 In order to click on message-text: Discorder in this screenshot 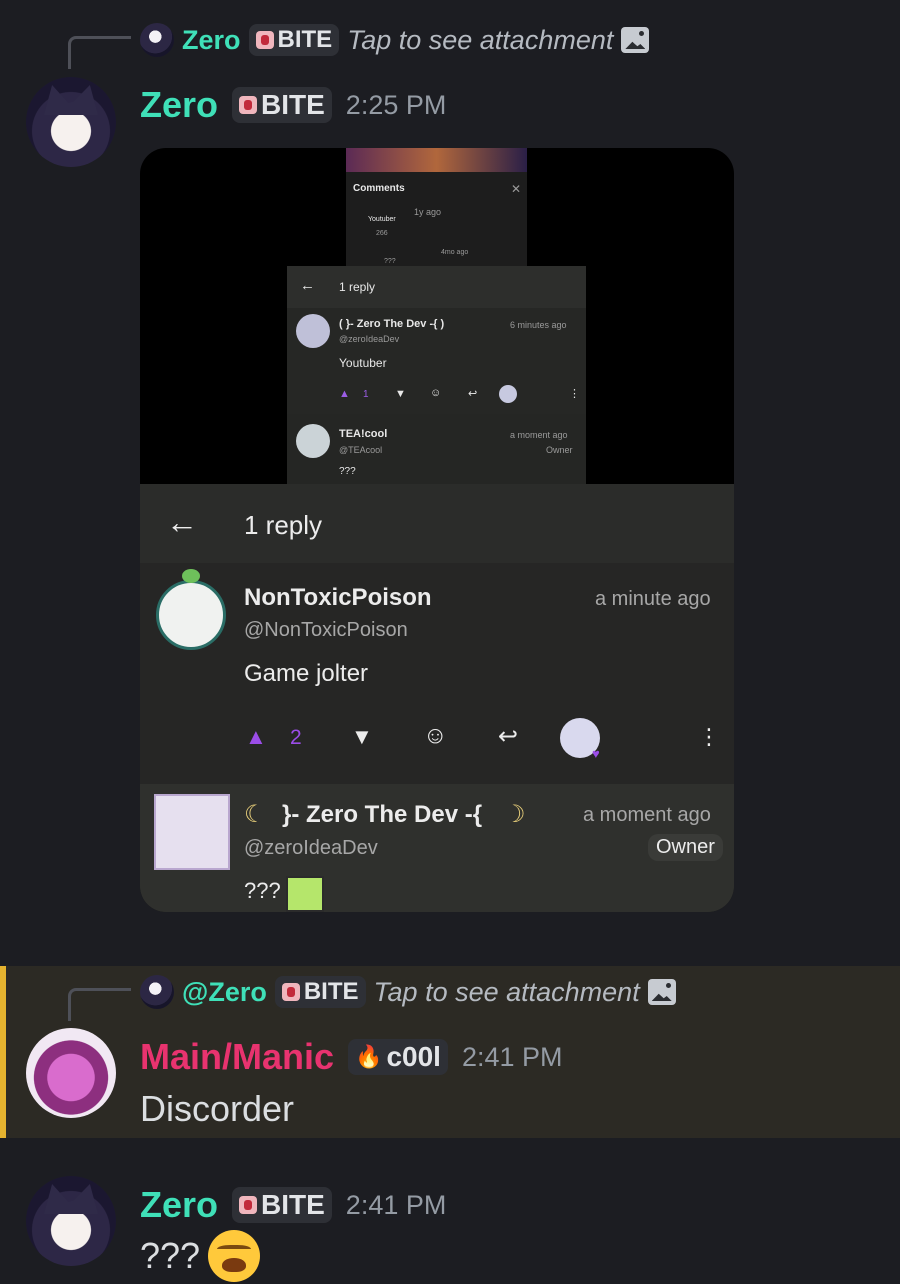, I will do `click(217, 1108)`.